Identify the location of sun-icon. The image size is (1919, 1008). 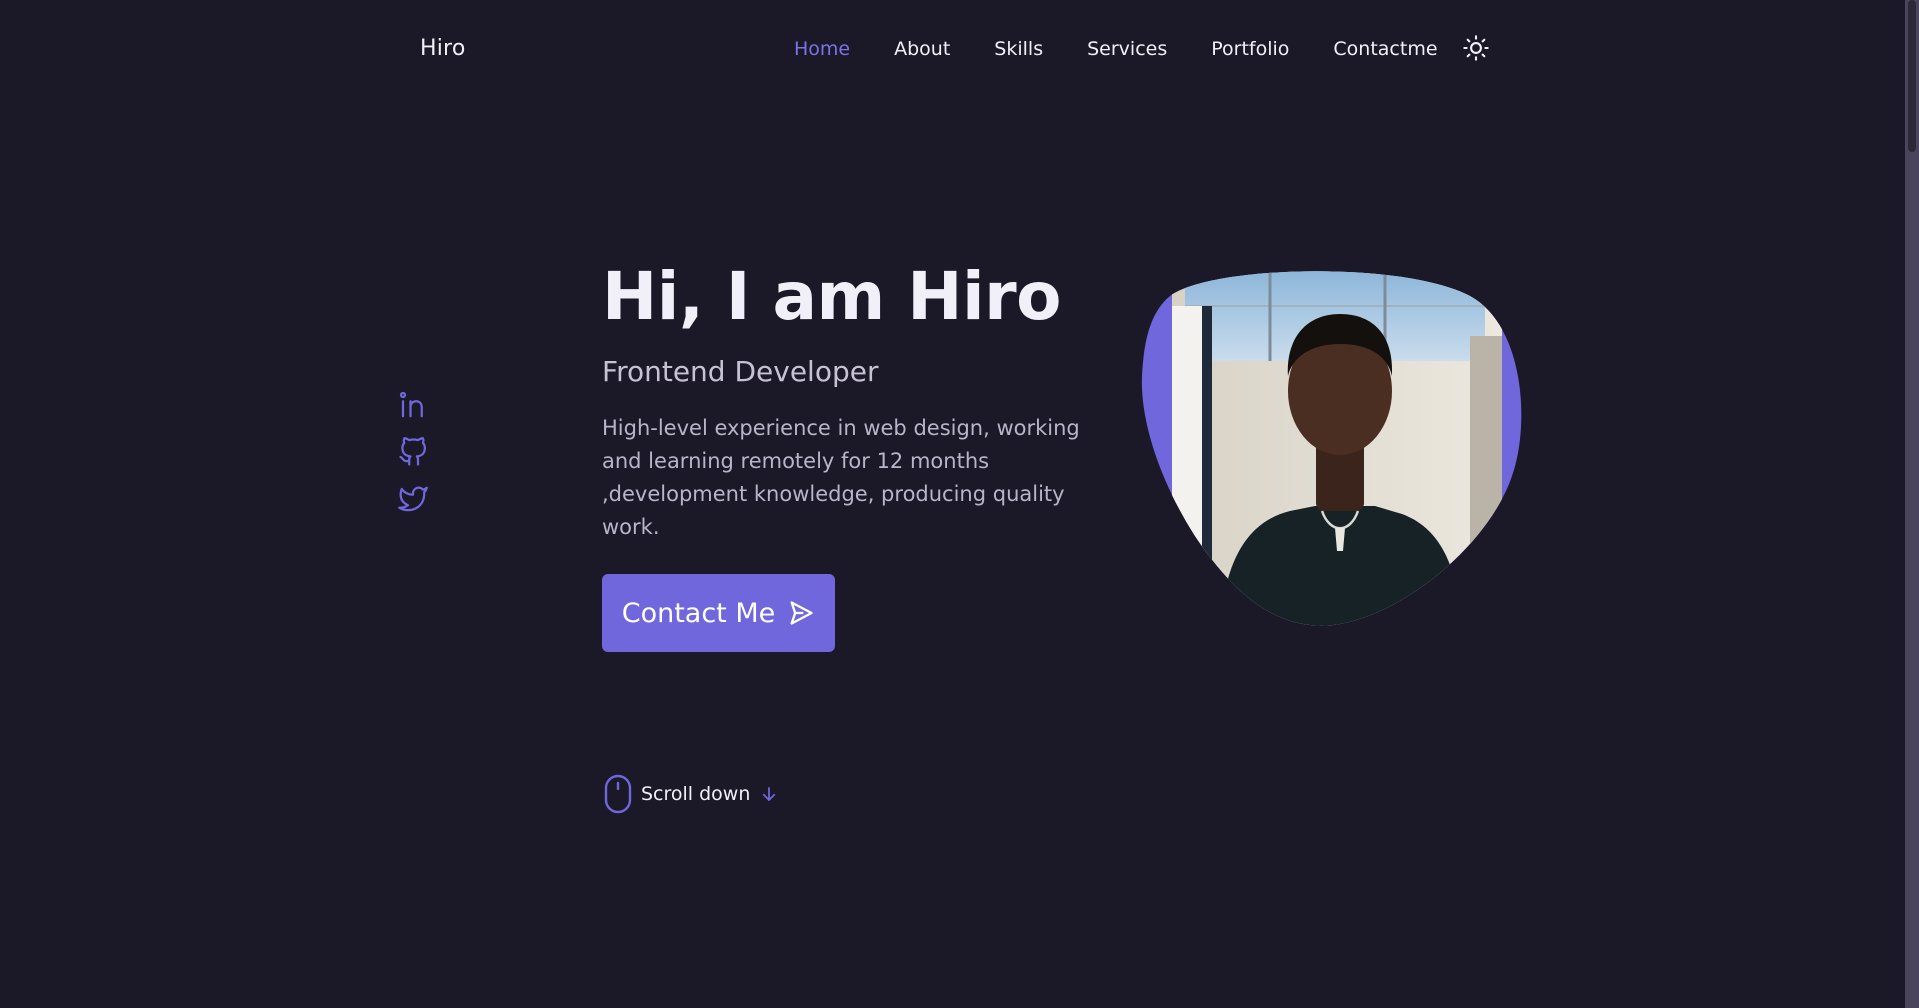
(1475, 48).